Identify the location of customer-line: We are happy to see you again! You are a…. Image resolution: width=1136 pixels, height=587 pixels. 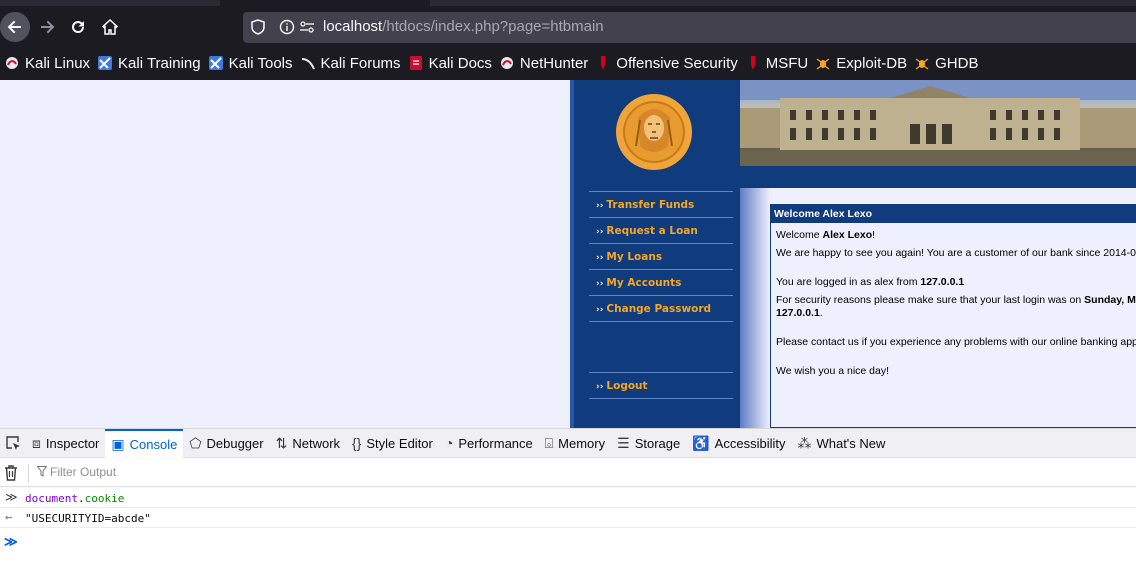
(956, 253).